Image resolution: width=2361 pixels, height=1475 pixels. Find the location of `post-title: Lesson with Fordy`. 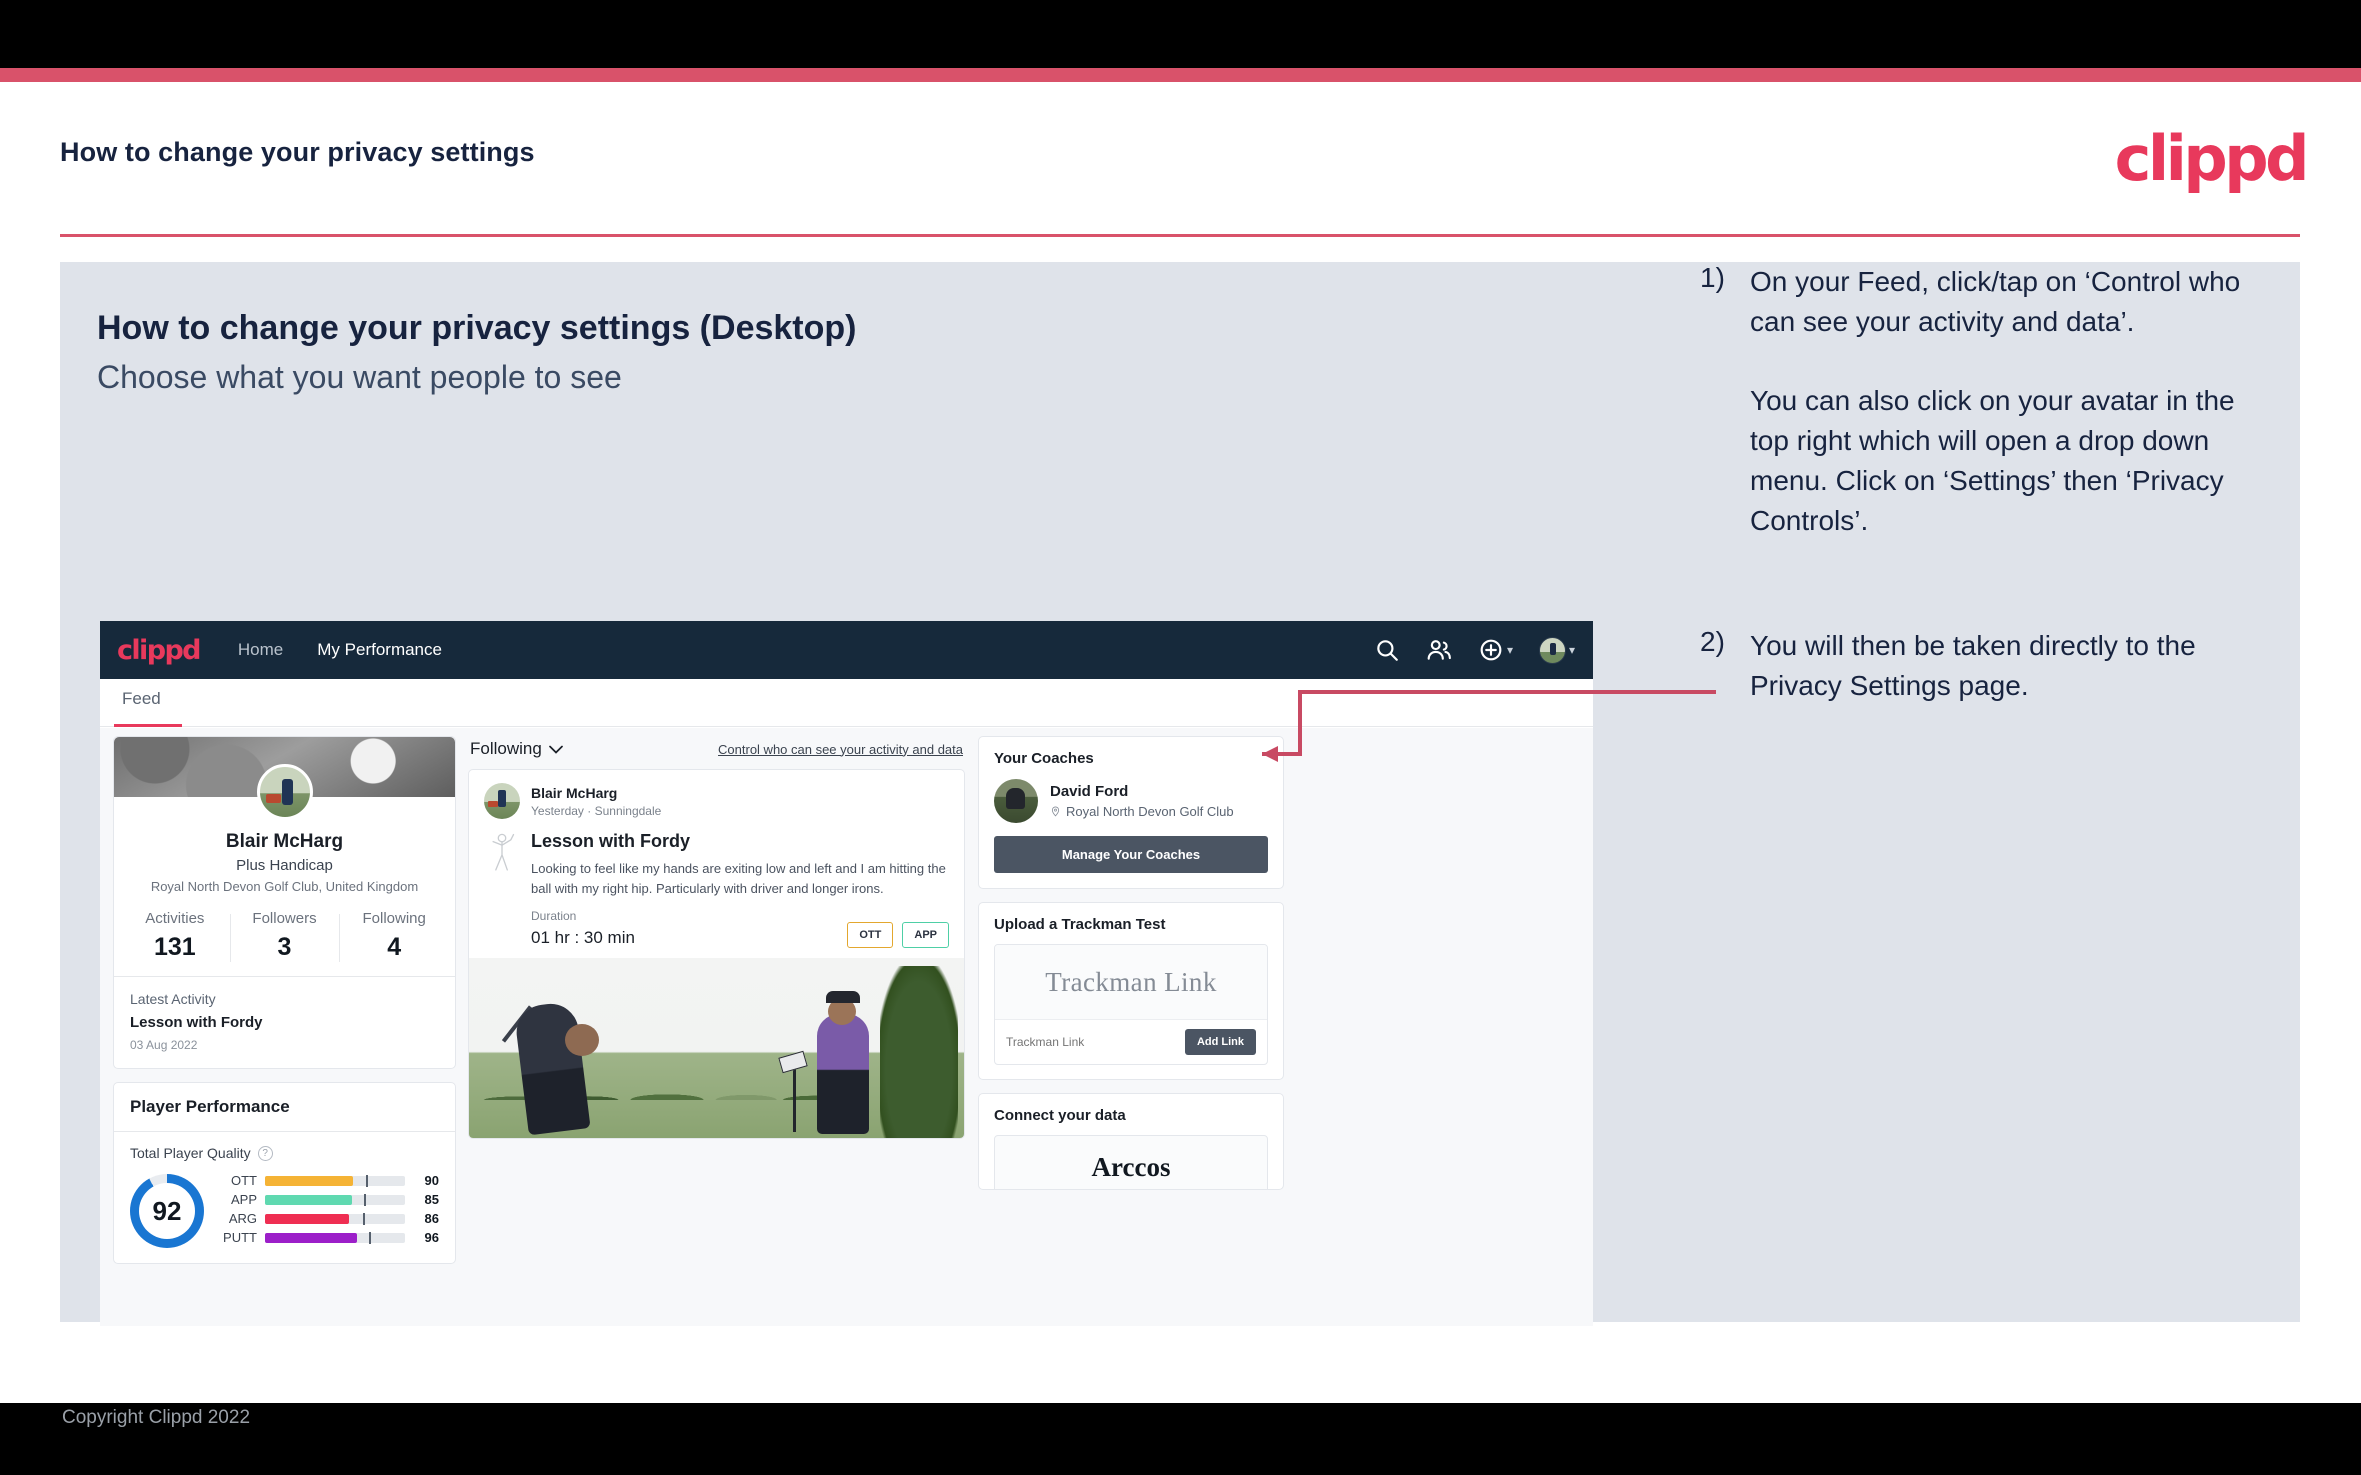

post-title: Lesson with Fordy is located at coordinates (740, 841).